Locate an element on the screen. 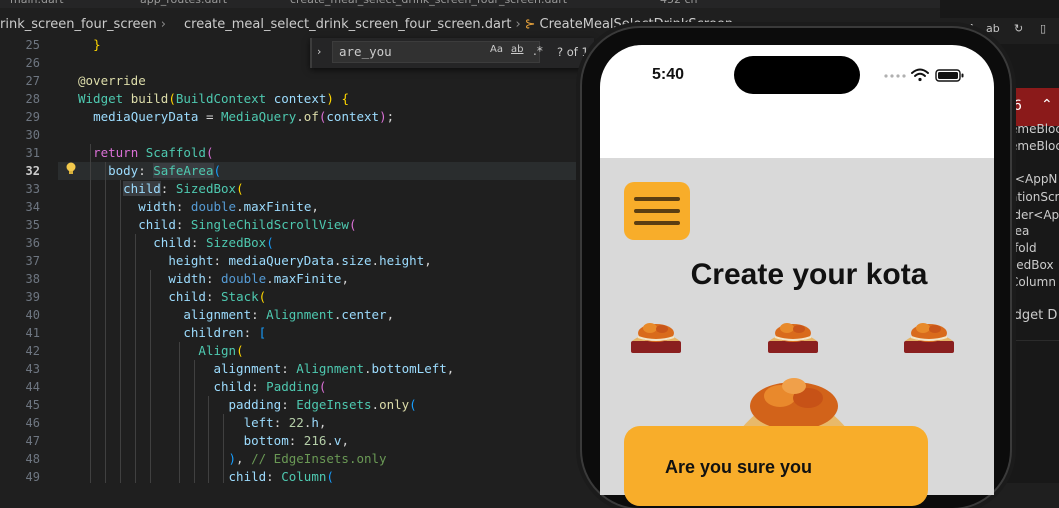 This screenshot has width=1059, height=508. line-number: 39 is located at coordinates (32, 297).